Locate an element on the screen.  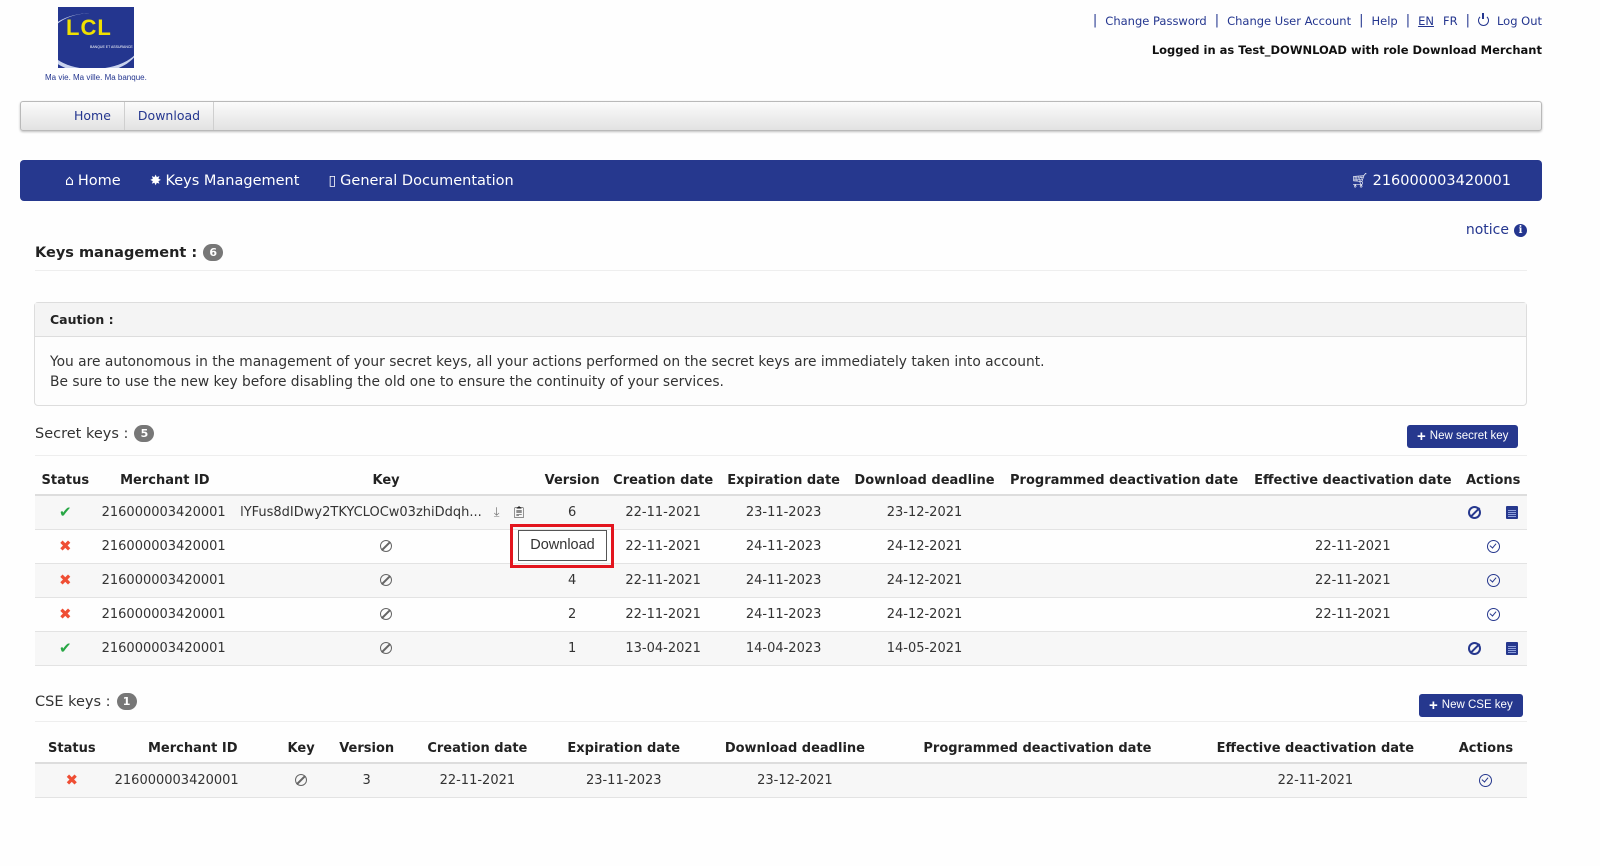
lang-fr-link: FR is located at coordinates (1450, 21).